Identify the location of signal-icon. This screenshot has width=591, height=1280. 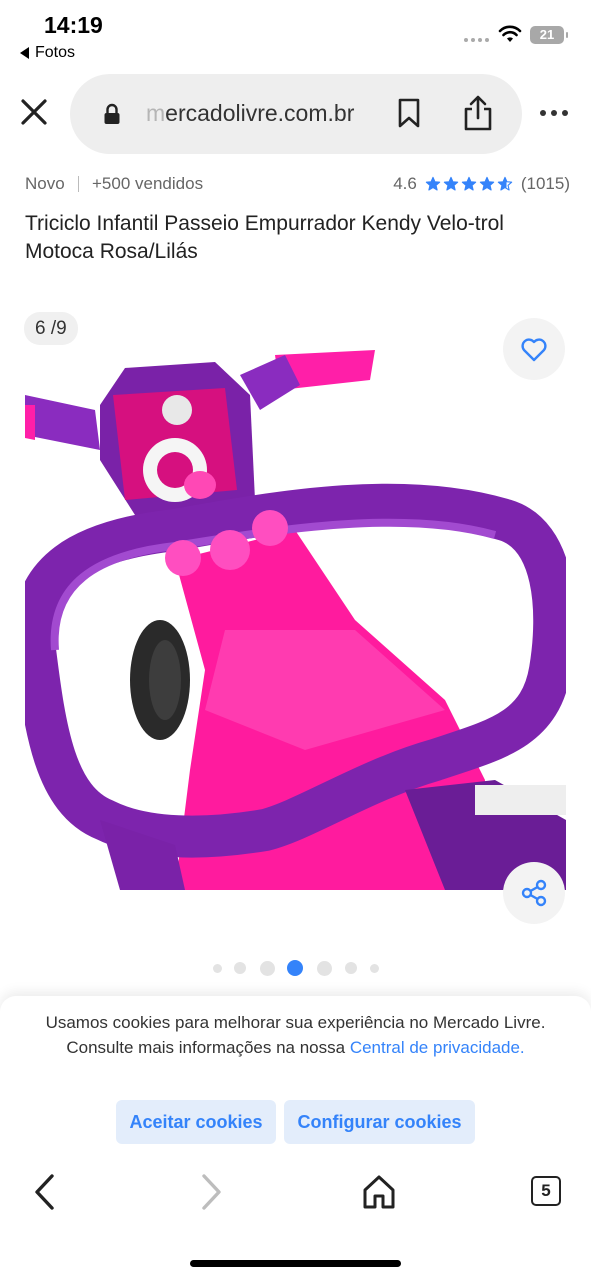
(476, 40).